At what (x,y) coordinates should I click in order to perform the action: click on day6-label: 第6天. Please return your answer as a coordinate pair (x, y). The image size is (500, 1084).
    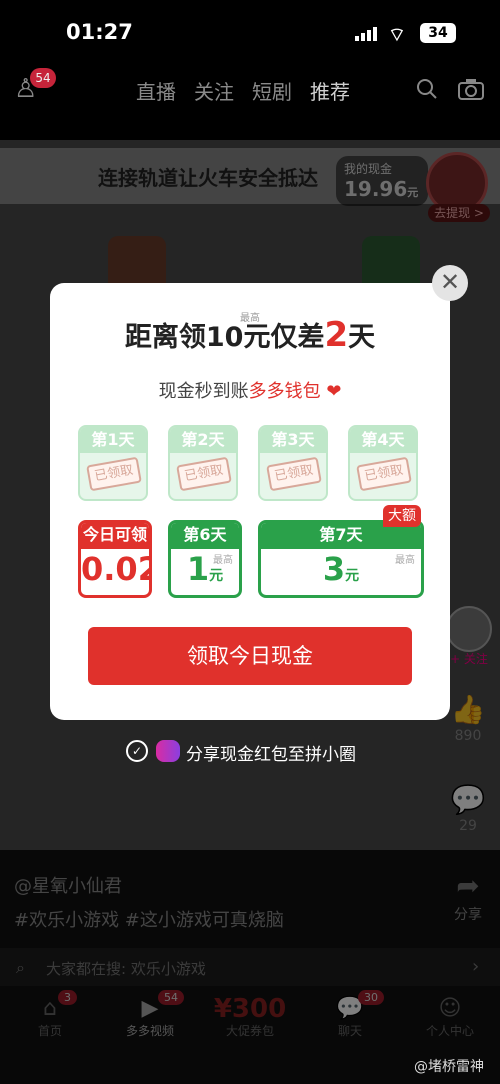
    Looking at the image, I should click on (205, 536).